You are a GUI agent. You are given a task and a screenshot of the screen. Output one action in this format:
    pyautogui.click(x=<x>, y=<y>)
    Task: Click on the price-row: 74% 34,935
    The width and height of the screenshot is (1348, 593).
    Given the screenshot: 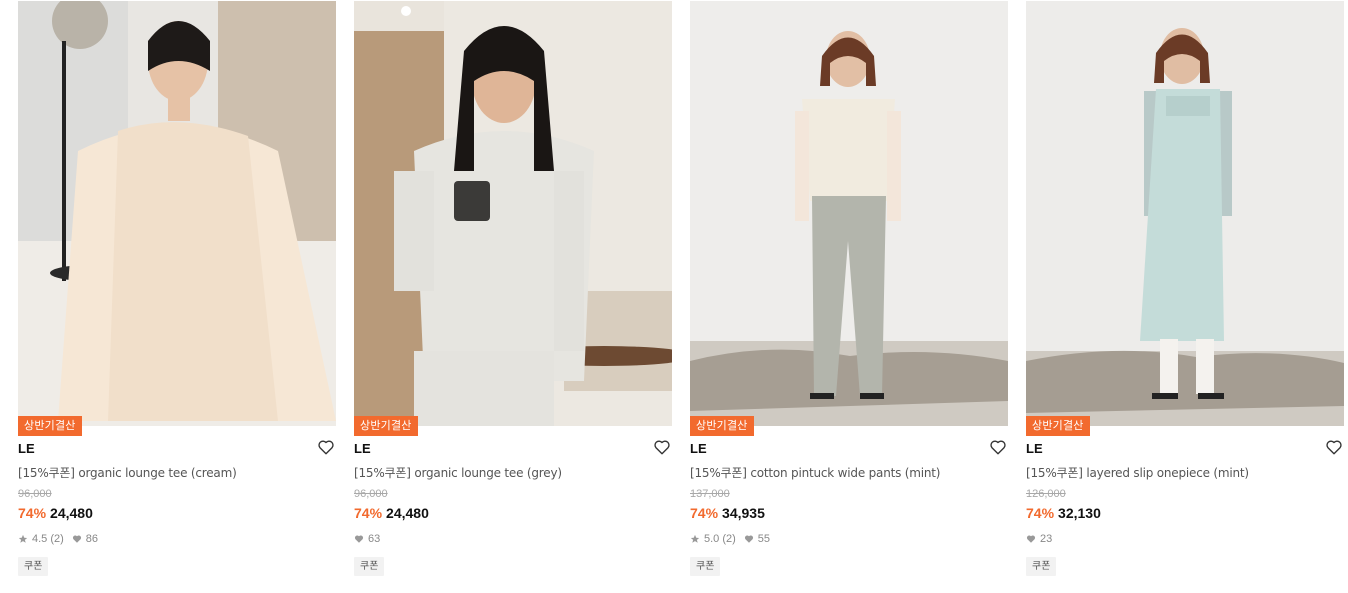 What is the action you would take?
    pyautogui.click(x=727, y=513)
    